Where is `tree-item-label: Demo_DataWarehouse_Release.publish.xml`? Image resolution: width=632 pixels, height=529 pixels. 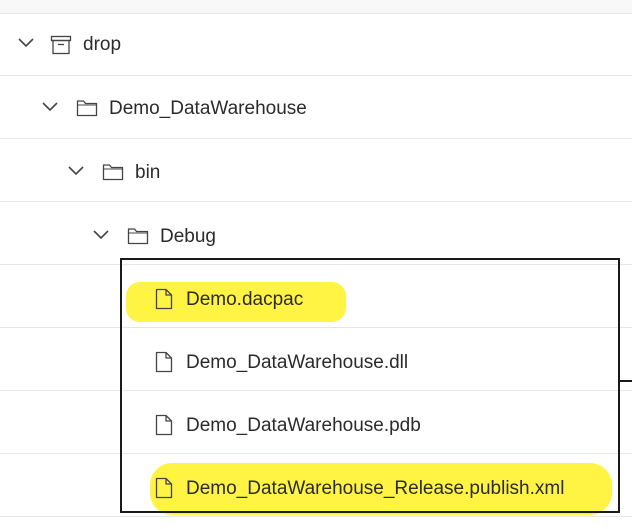
tree-item-label: Demo_DataWarehouse_Release.publish.xml is located at coordinates (375, 488).